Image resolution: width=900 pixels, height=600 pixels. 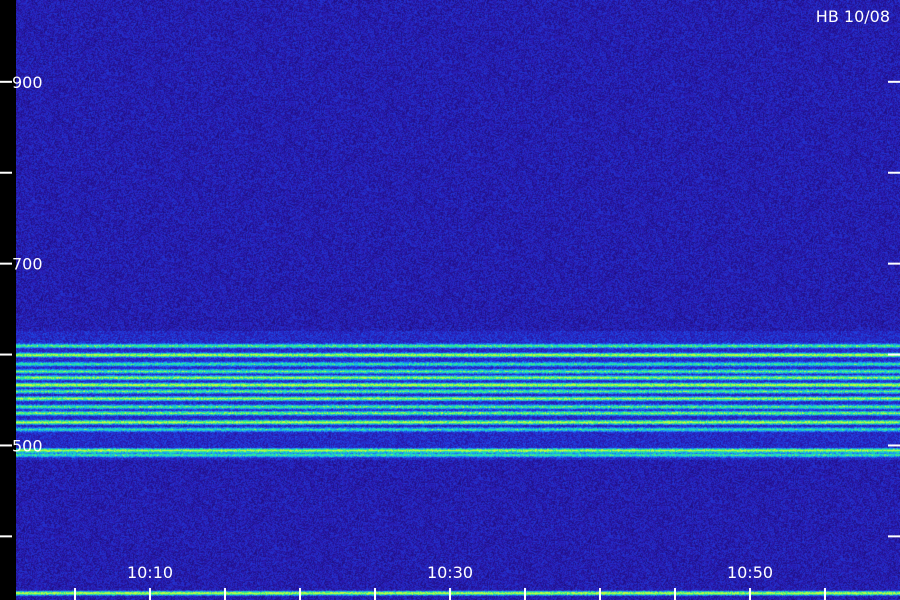 I want to click on x-tick-label: 10:10, so click(x=150, y=572).